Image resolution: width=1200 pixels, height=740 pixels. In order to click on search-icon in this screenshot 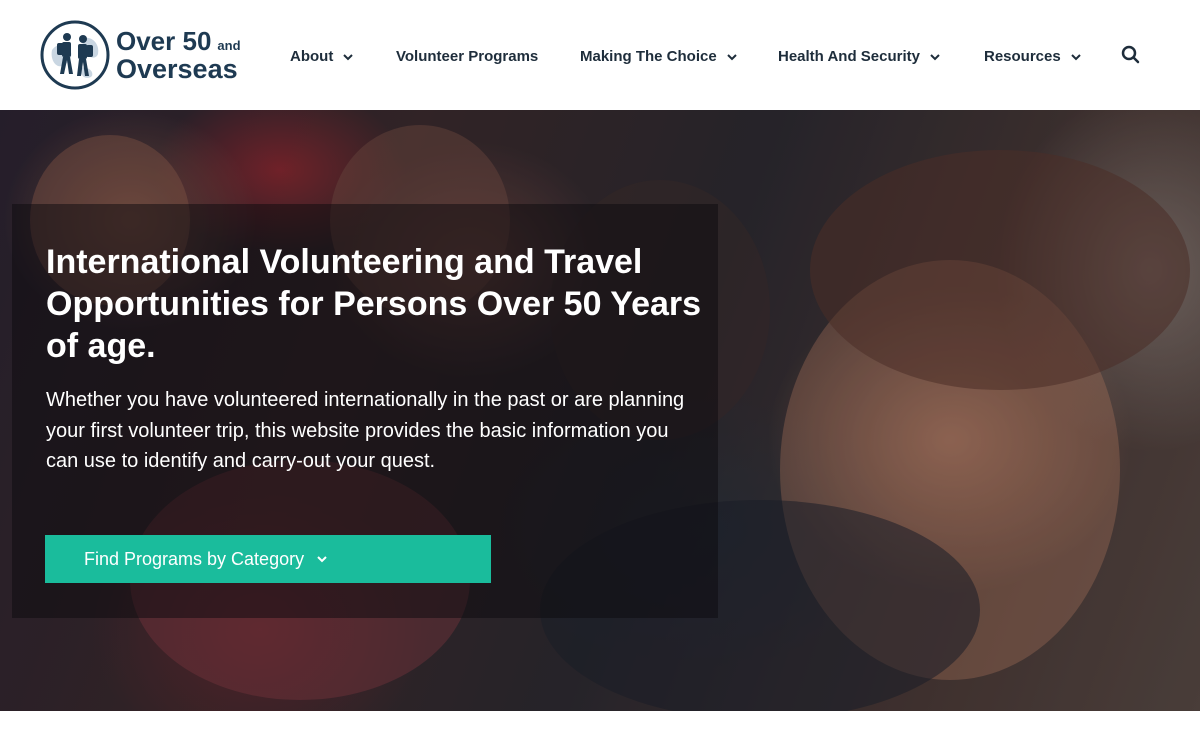, I will do `click(1130, 54)`.